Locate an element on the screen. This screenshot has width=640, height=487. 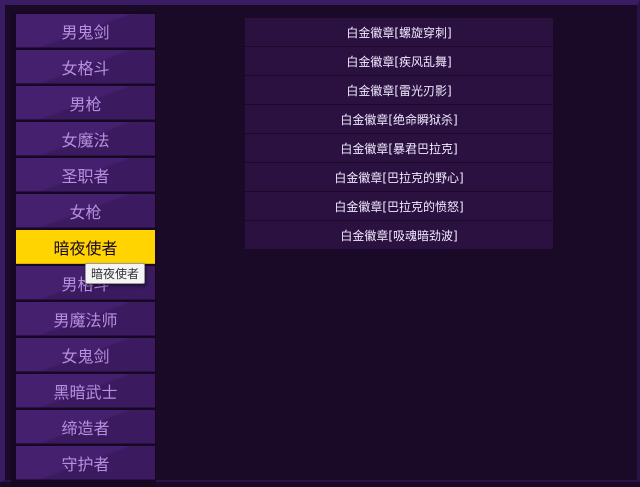
list-item: 白金徽章[疾风乱舞] is located at coordinates (399, 61).